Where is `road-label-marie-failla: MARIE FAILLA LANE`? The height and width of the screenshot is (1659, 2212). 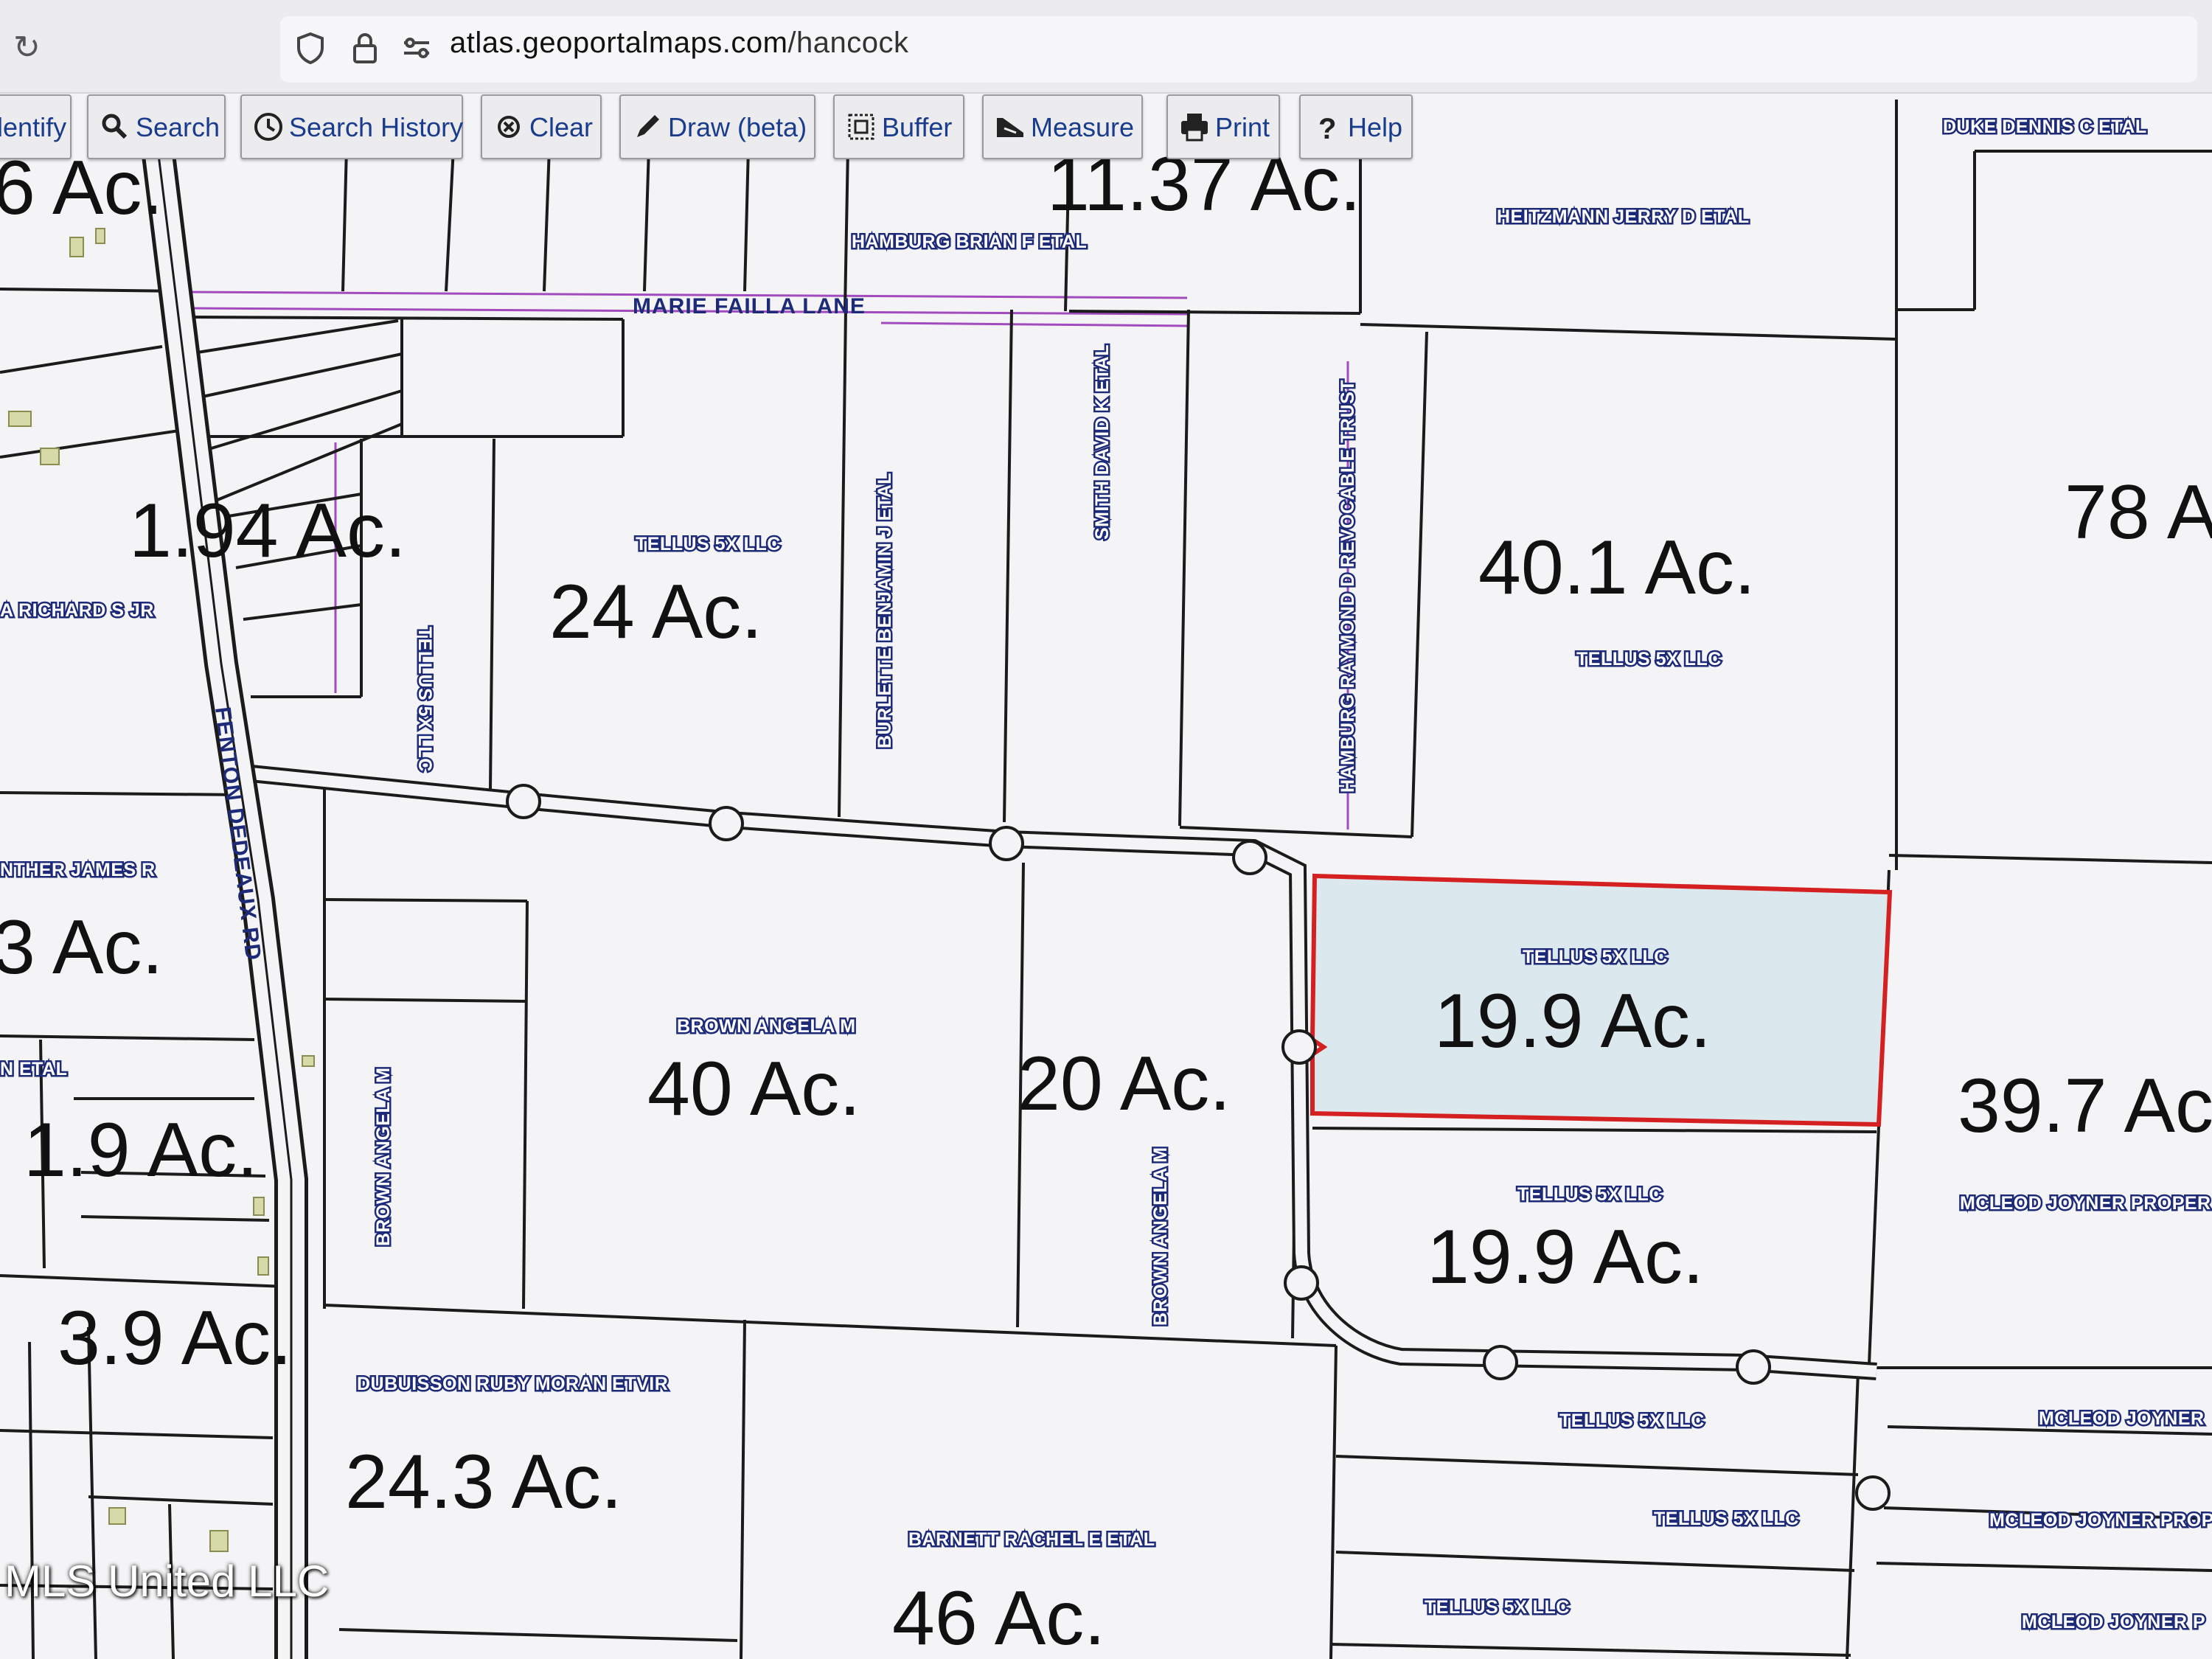 road-label-marie-failla: MARIE FAILLA LANE is located at coordinates (749, 306).